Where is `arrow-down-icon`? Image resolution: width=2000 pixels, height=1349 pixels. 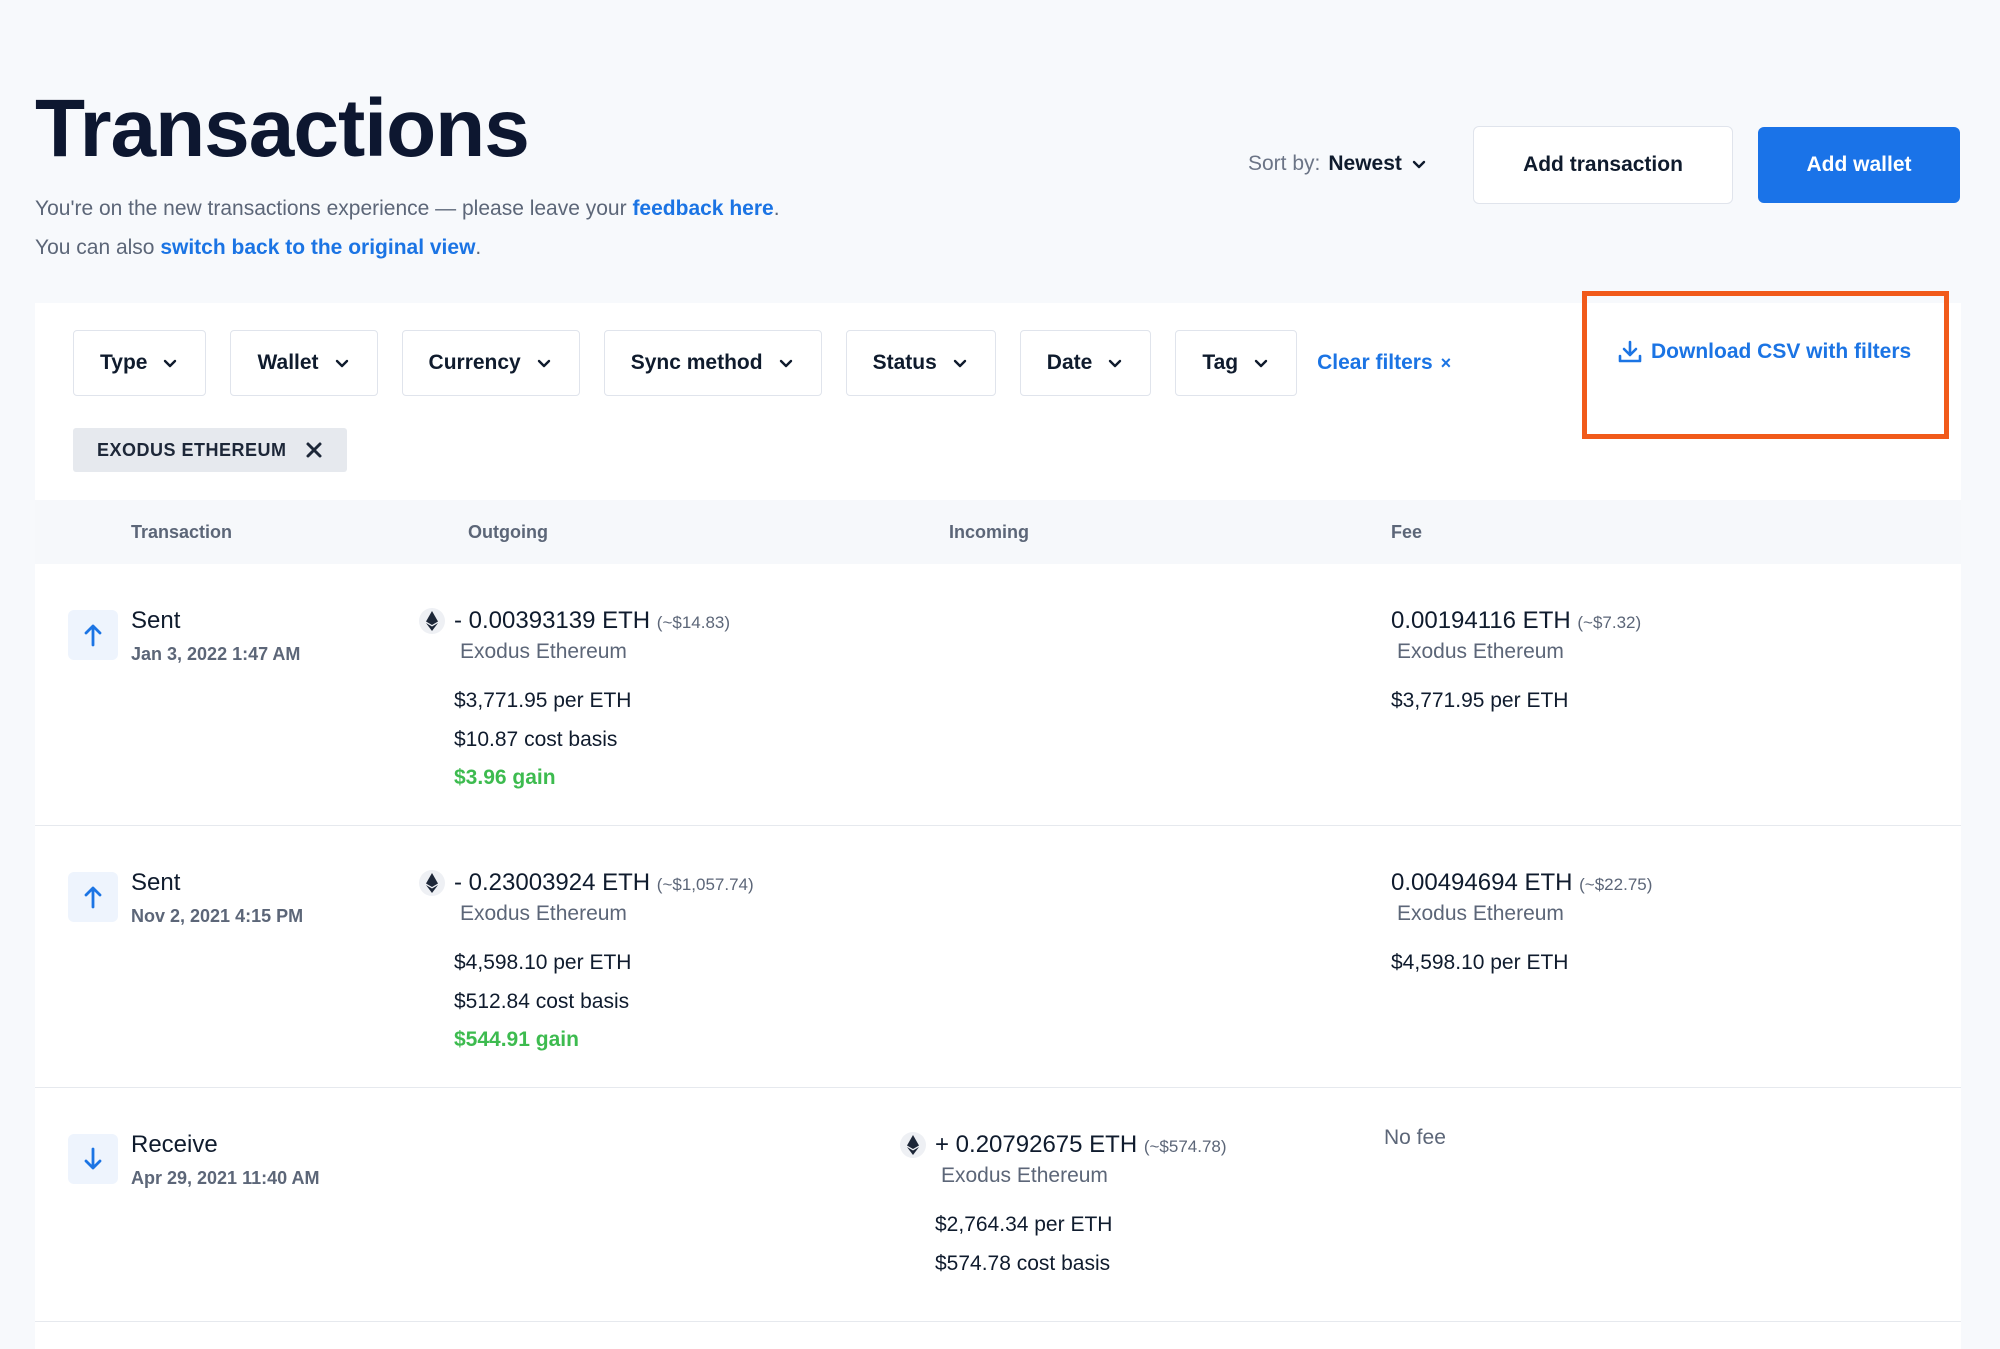
arrow-down-icon is located at coordinates (93, 1159).